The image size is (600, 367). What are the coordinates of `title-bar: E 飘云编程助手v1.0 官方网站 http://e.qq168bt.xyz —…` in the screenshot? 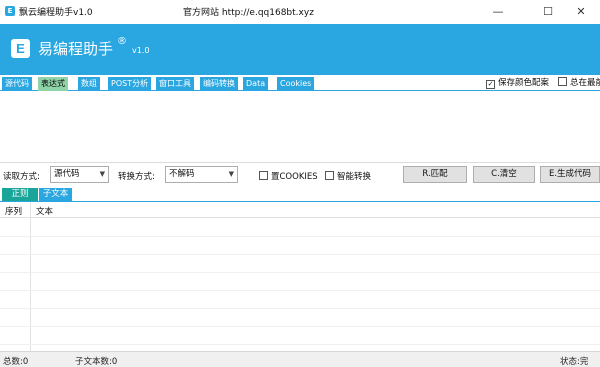 It's located at (300, 12).